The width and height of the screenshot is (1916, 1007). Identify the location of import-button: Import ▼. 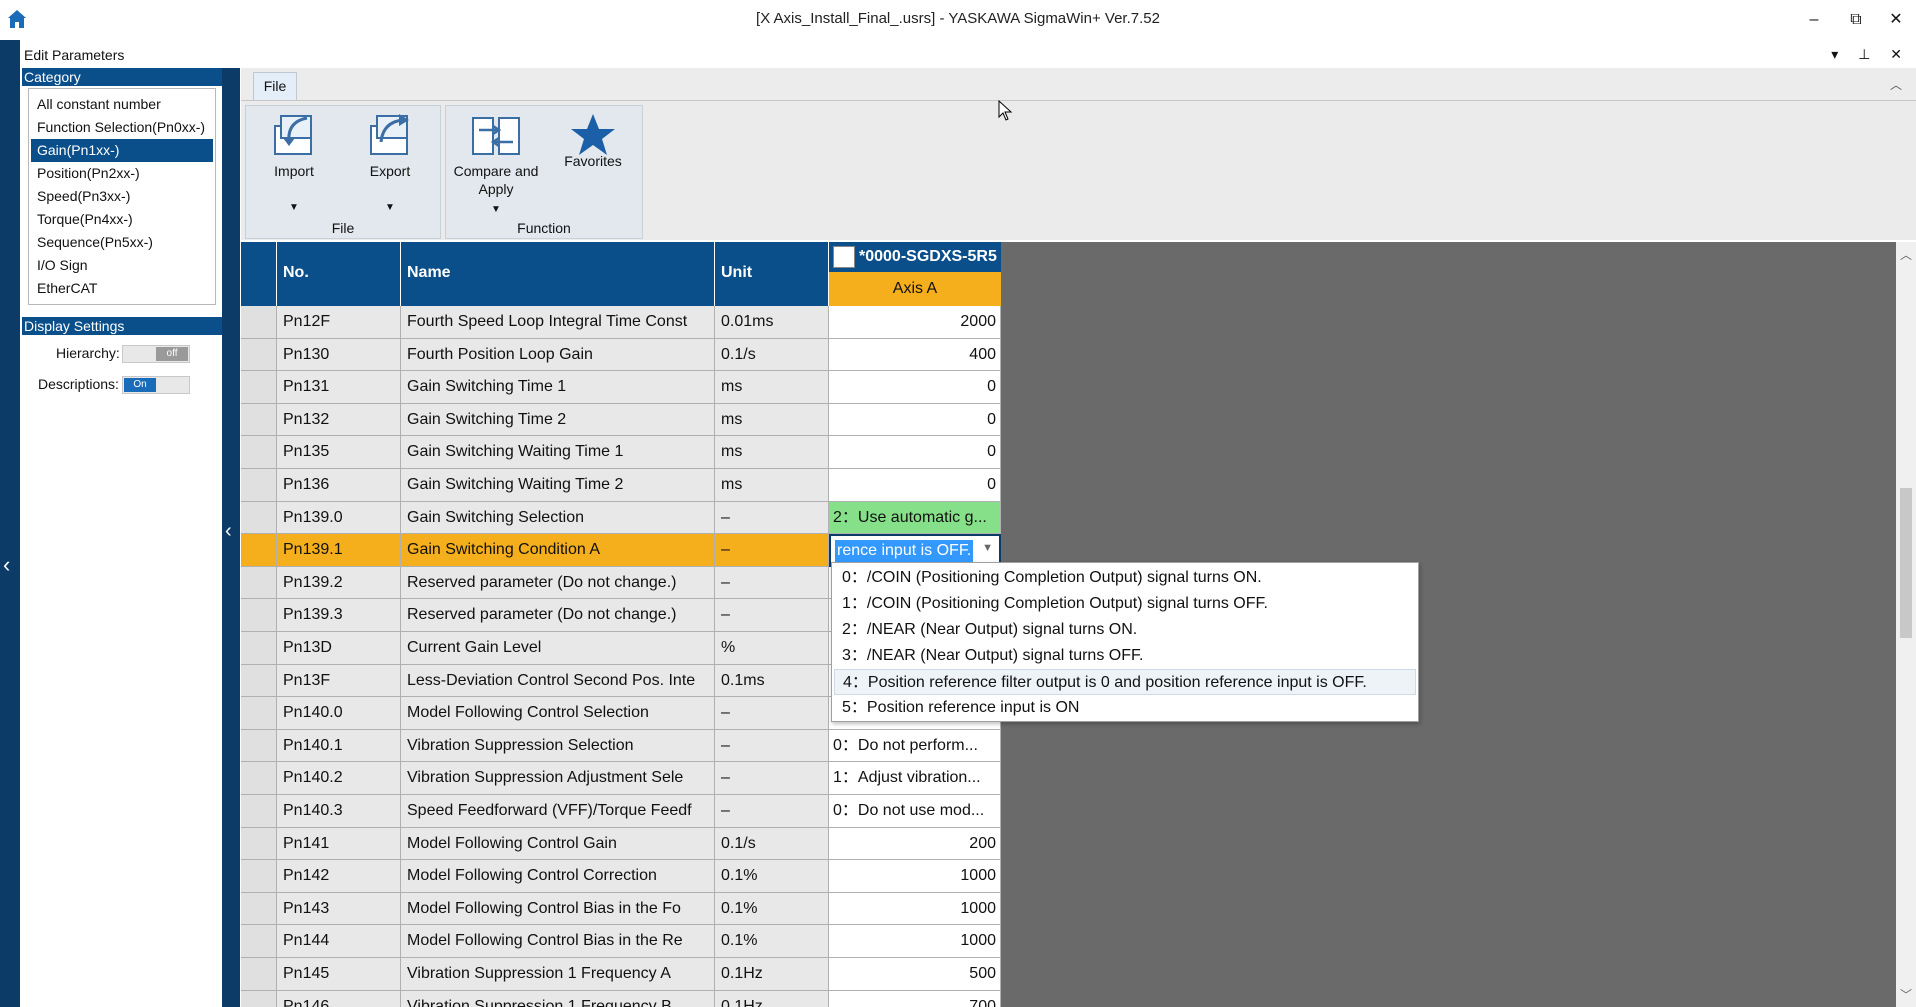
(294, 163).